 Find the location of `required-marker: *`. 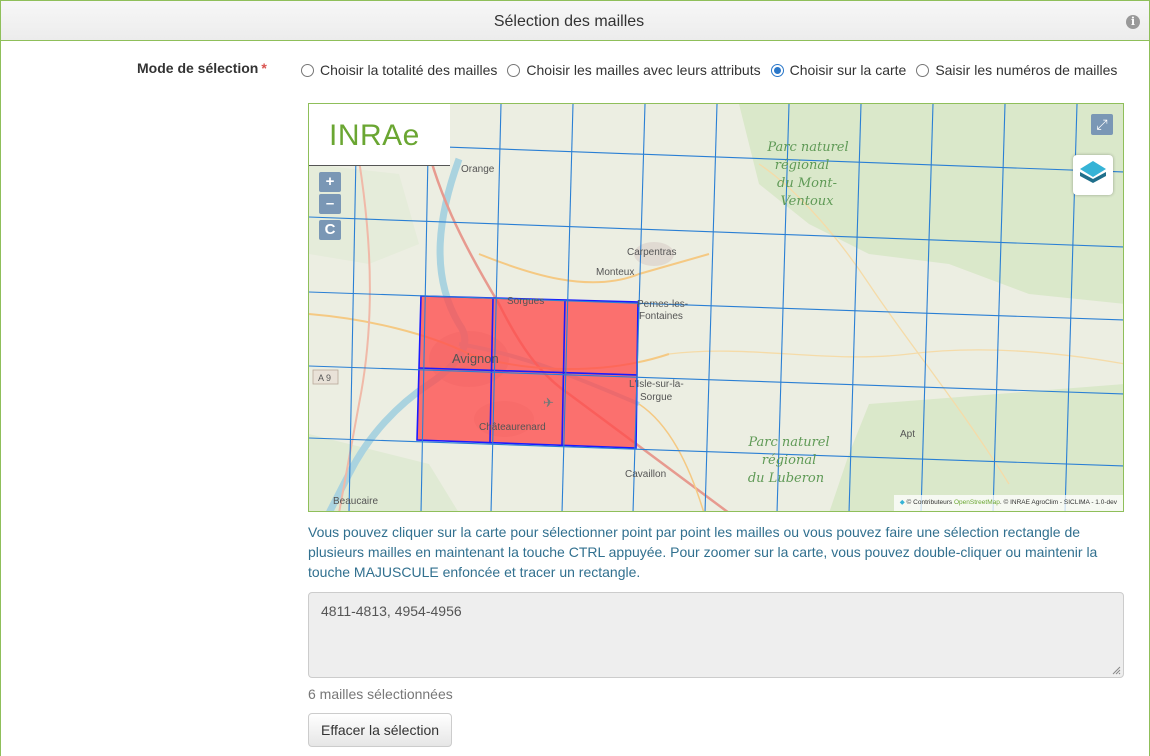

required-marker: * is located at coordinates (264, 68).